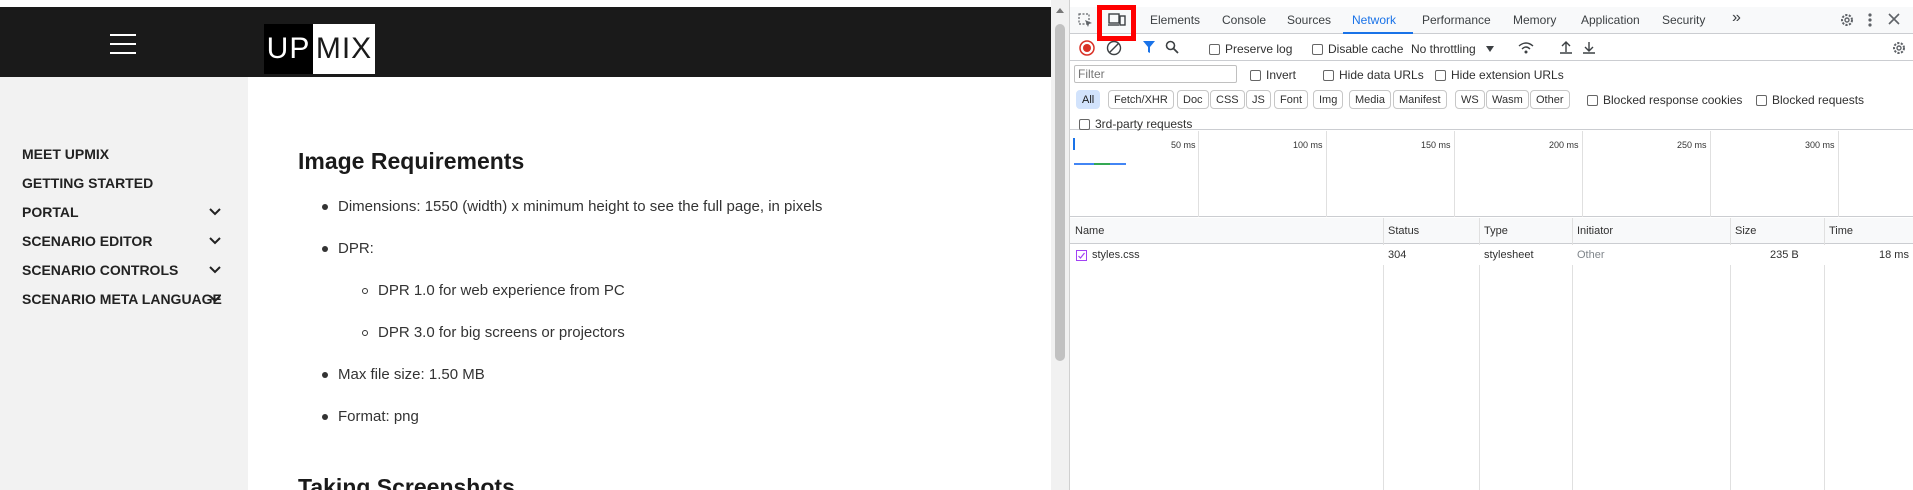 This screenshot has height=490, width=1913. Describe the element at coordinates (1149, 47) in the screenshot. I see `filter-funnel-icon` at that location.